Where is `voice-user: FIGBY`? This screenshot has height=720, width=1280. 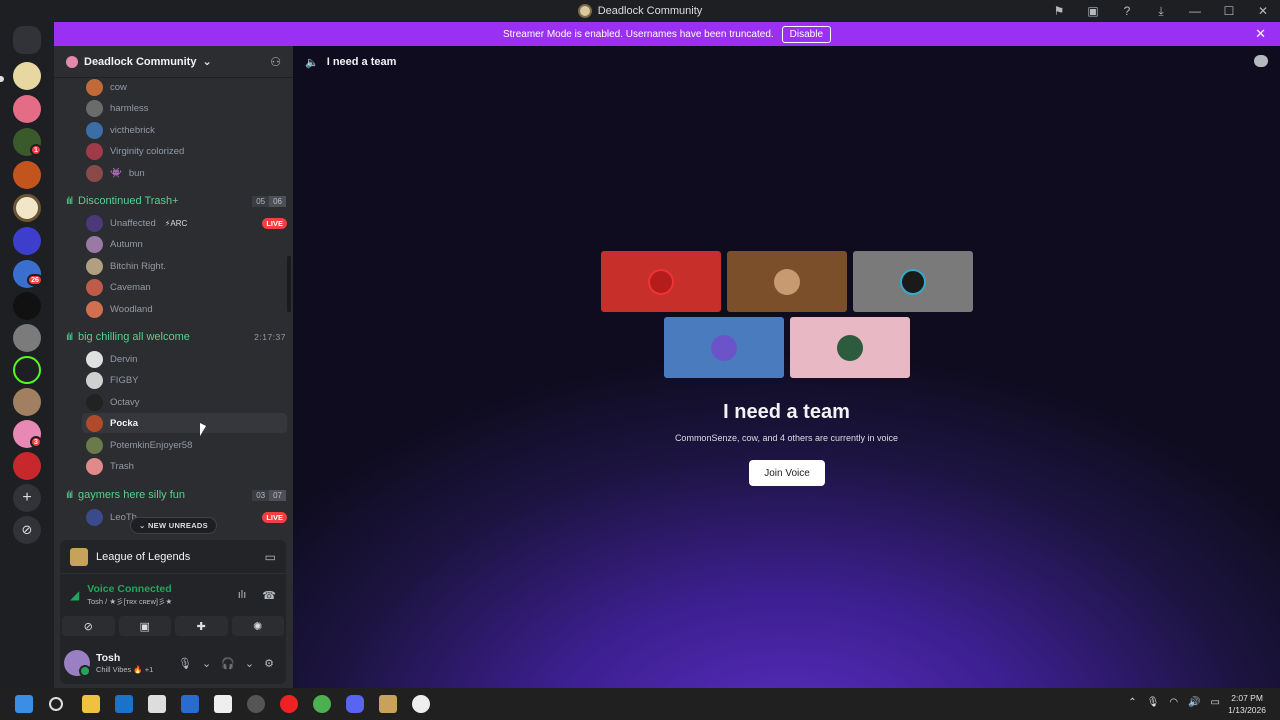
voice-user: FIGBY is located at coordinates (184, 380).